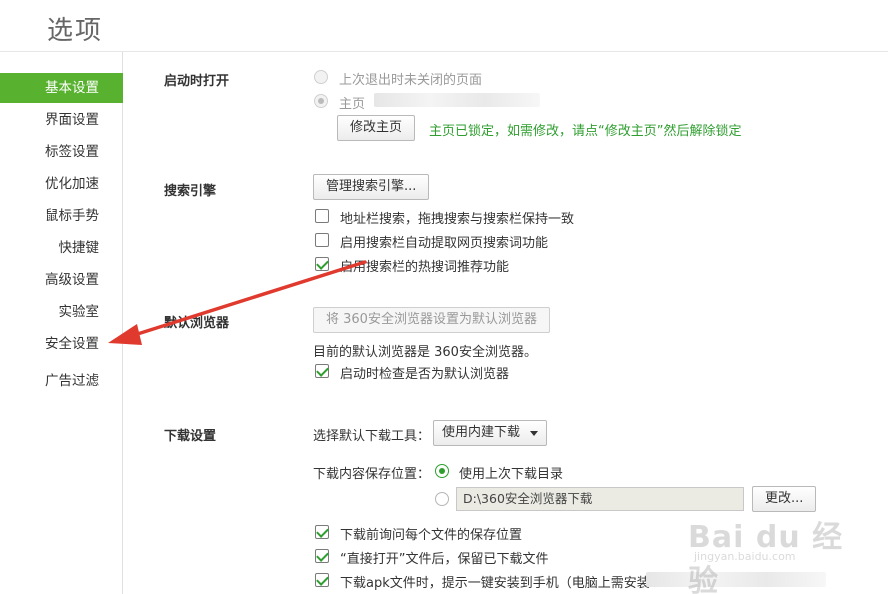  I want to click on checkbox-apk-prompt-label: 下载apk文件时，提示一键安装到手机（电脑上需安装, so click(495, 583).